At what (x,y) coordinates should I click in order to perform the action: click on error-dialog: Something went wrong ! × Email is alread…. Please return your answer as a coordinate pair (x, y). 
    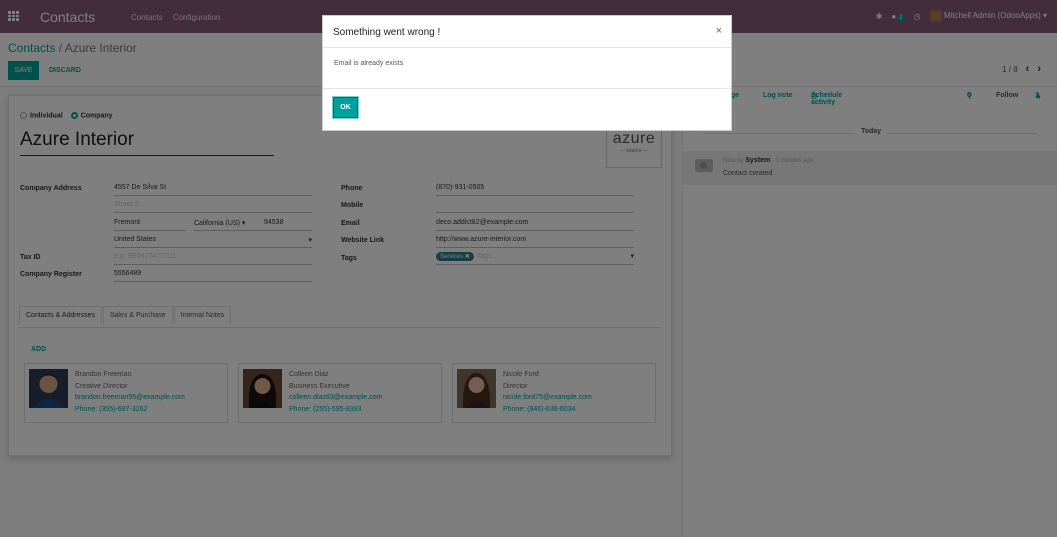
    Looking at the image, I should click on (527, 73).